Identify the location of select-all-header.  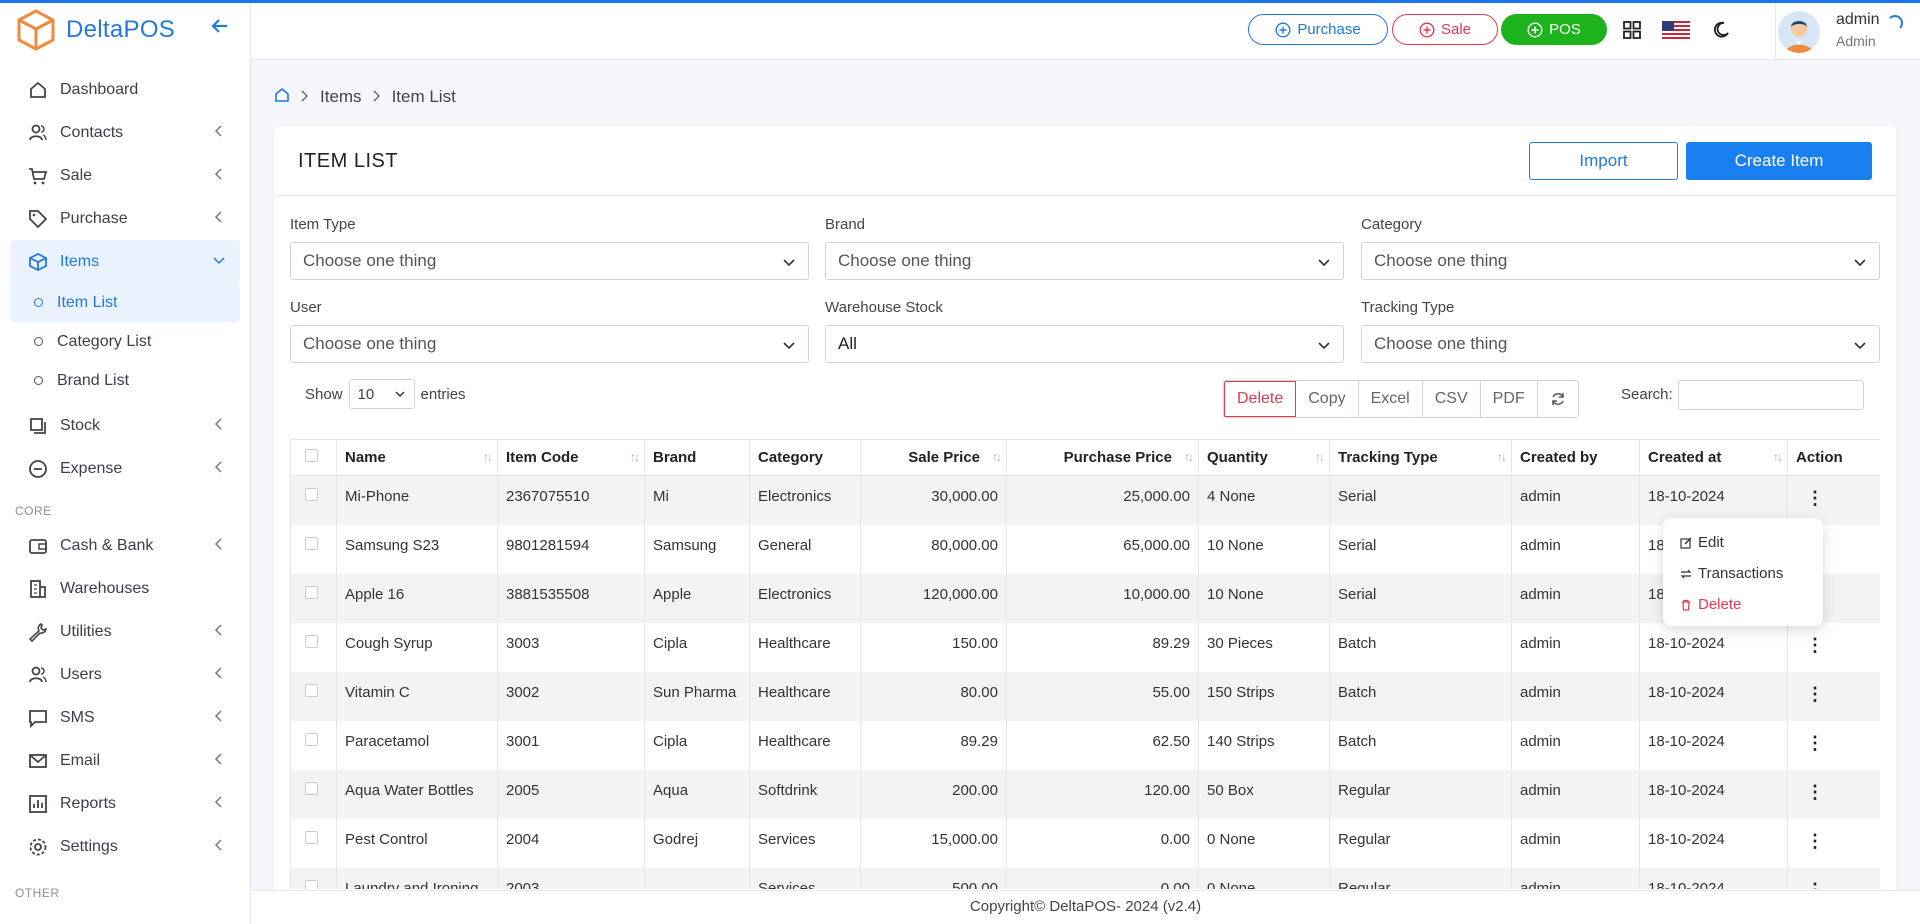
(313, 457).